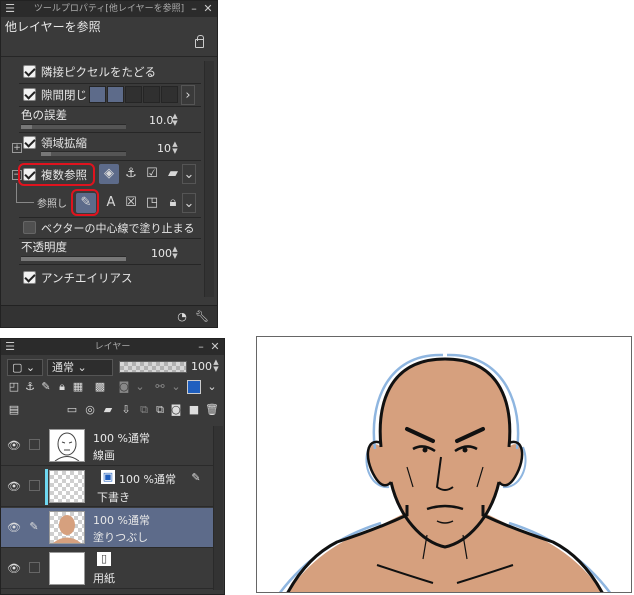  What do you see at coordinates (212, 410) in the screenshot?
I see `trash-icon: 🗑︎` at bounding box center [212, 410].